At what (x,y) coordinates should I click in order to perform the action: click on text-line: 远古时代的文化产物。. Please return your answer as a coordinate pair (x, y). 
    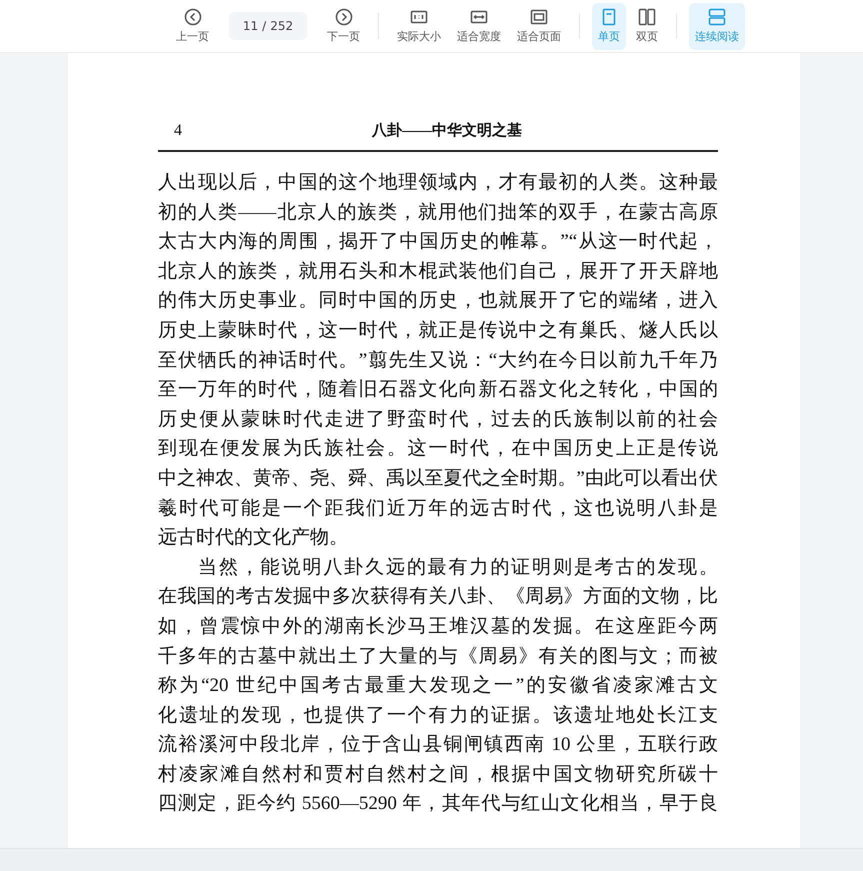
    Looking at the image, I should click on (253, 538).